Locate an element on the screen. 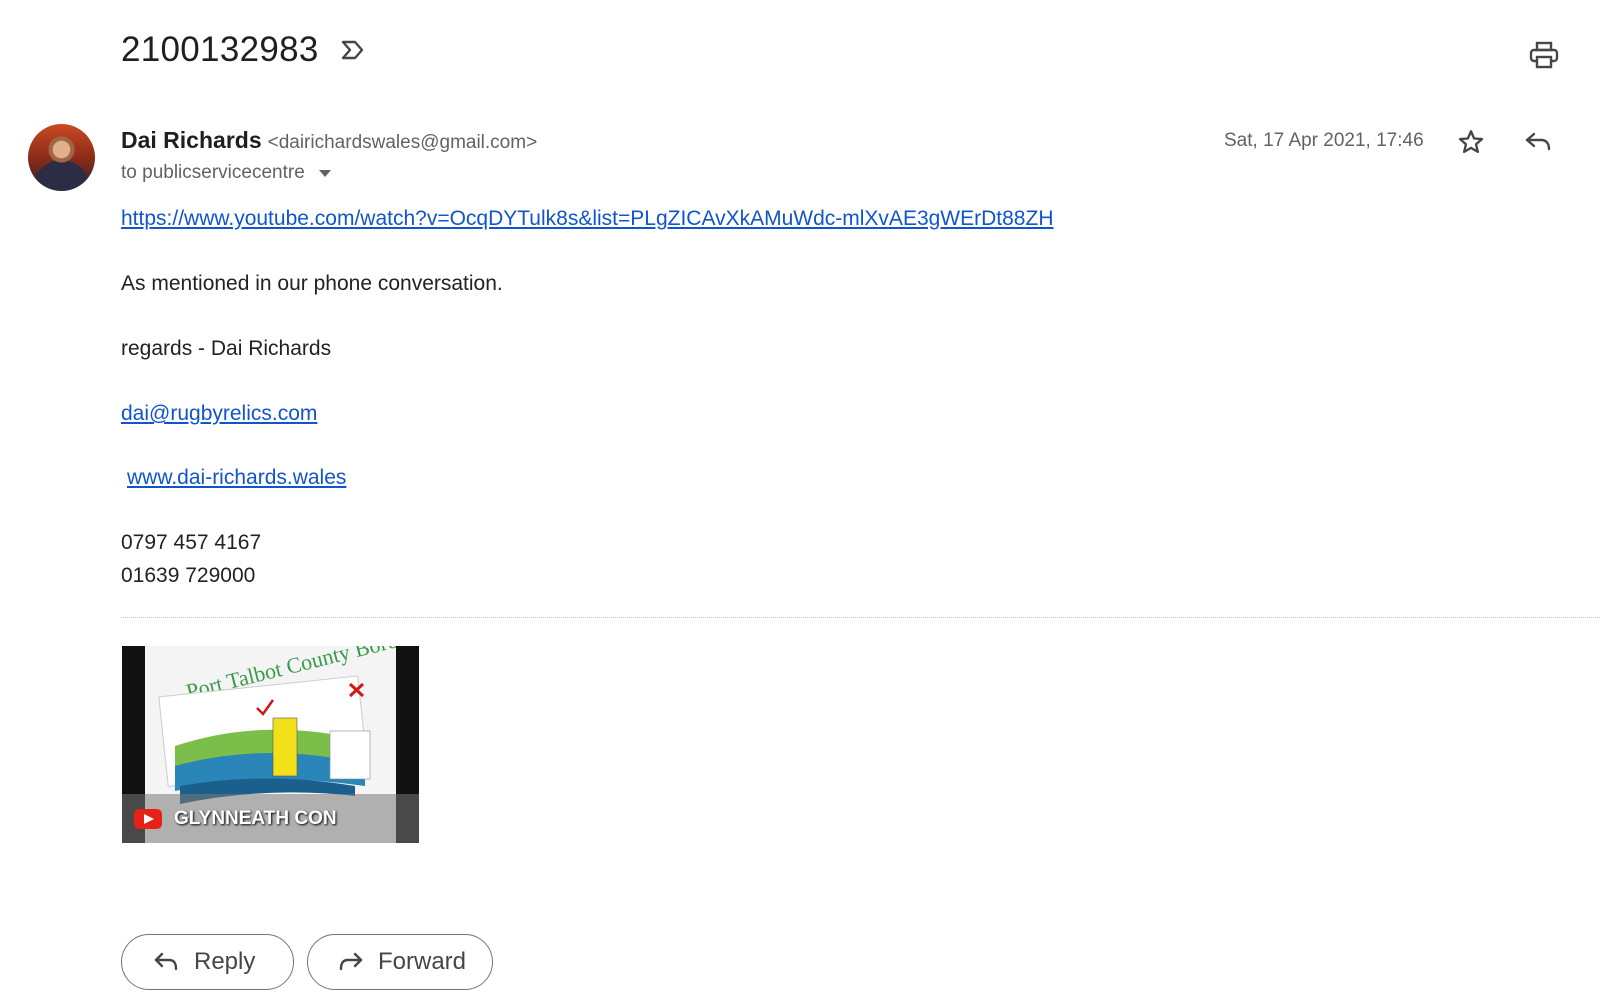  phone-number-2: 01639 729000 is located at coordinates (188, 575).